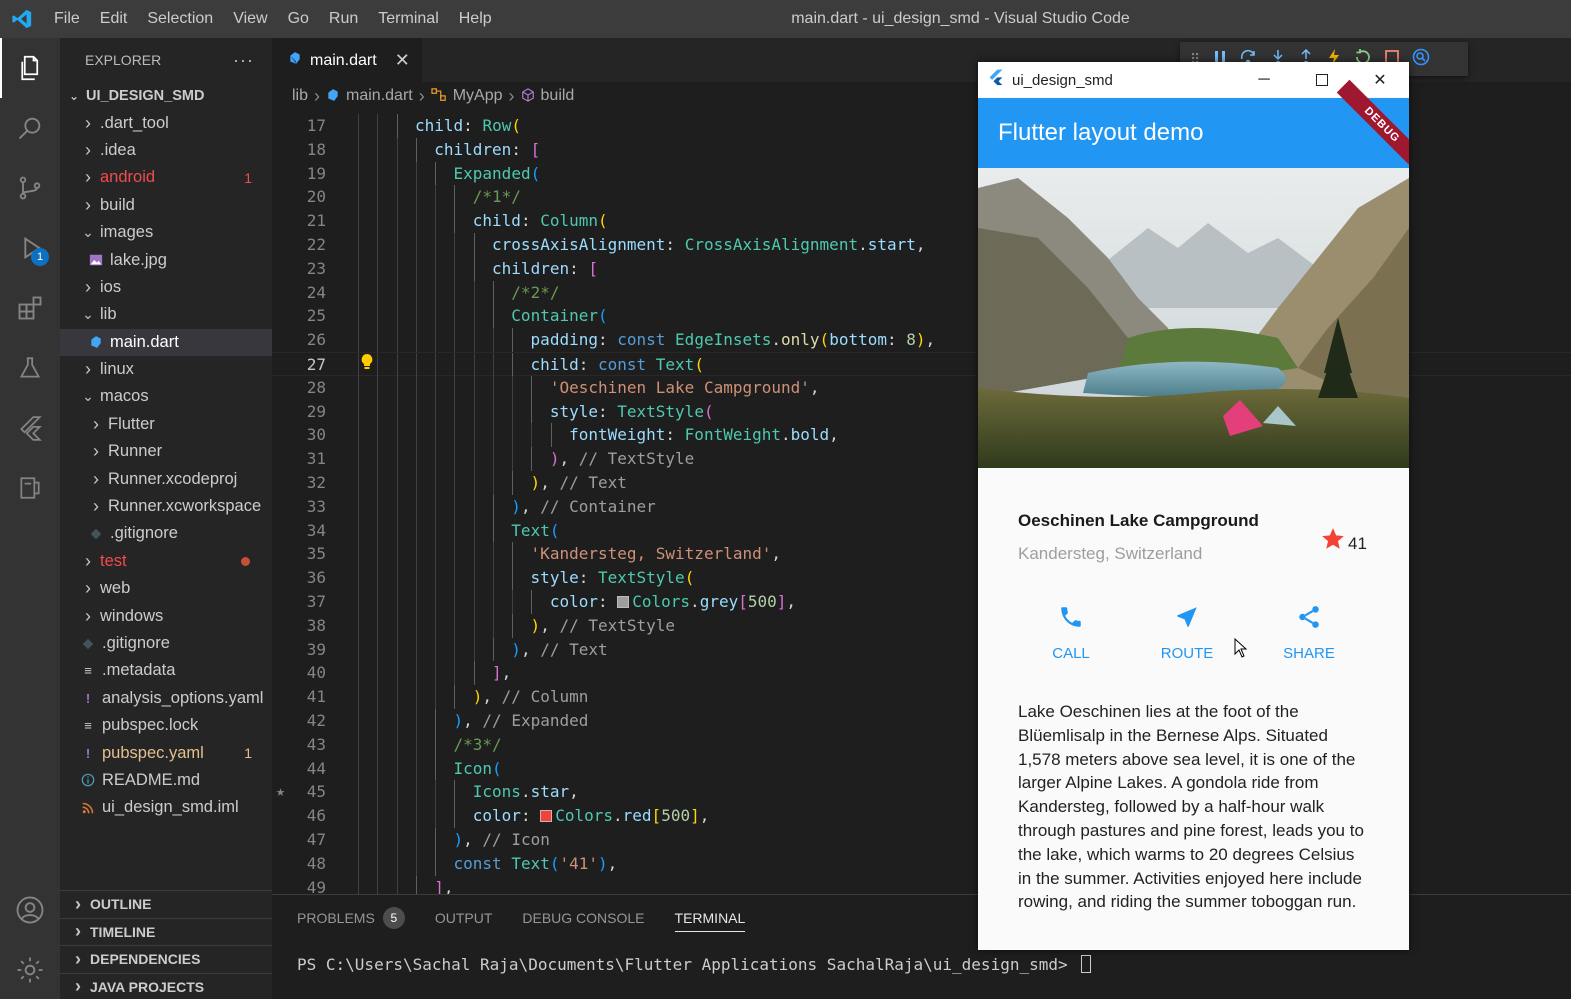  Describe the element at coordinates (166, 725) in the screenshot. I see `tree-item-pubspec-lock: ≡ pubspec.lock` at that location.